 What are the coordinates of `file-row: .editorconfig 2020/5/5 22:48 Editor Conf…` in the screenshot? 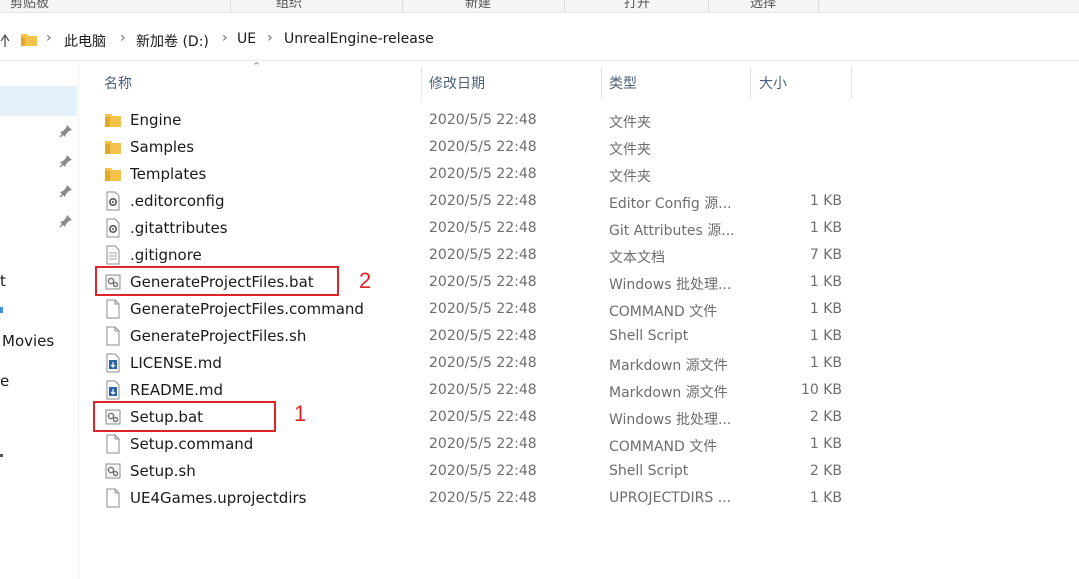 It's located at (476, 201).